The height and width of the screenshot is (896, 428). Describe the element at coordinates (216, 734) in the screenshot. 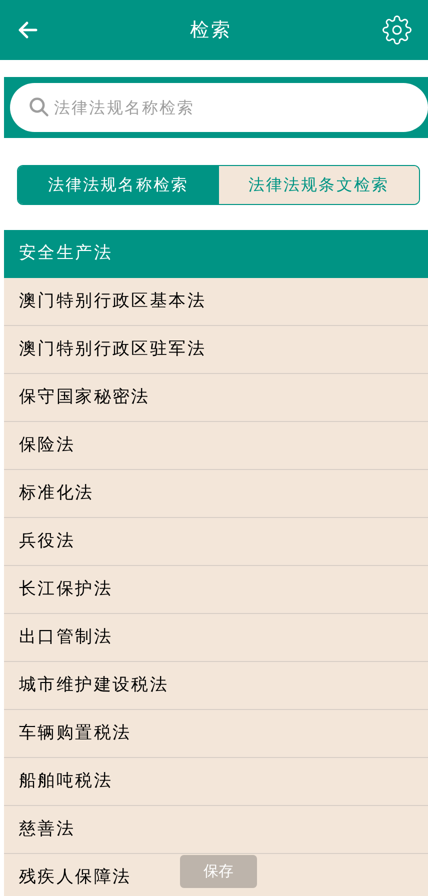

I see `law-list-item: 车辆购置税法` at that location.